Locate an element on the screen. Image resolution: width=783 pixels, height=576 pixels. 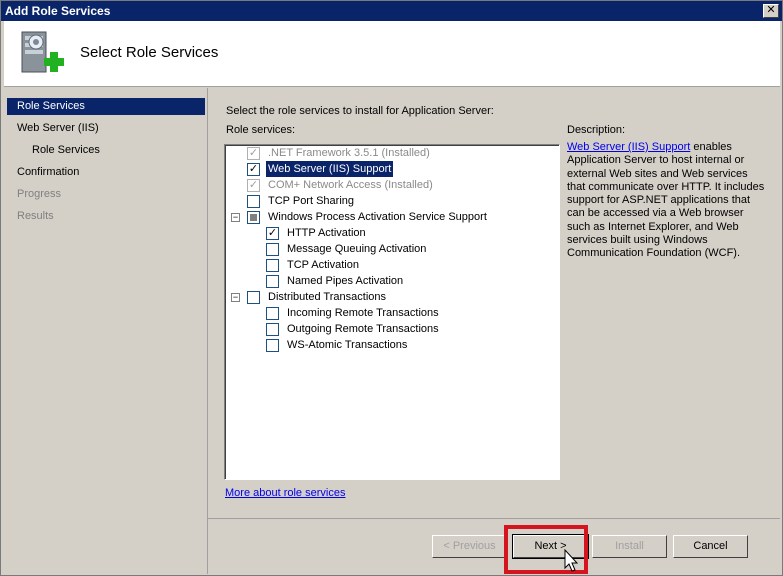
tree-item-label: WS-Atomic Transactions is located at coordinates (347, 345).